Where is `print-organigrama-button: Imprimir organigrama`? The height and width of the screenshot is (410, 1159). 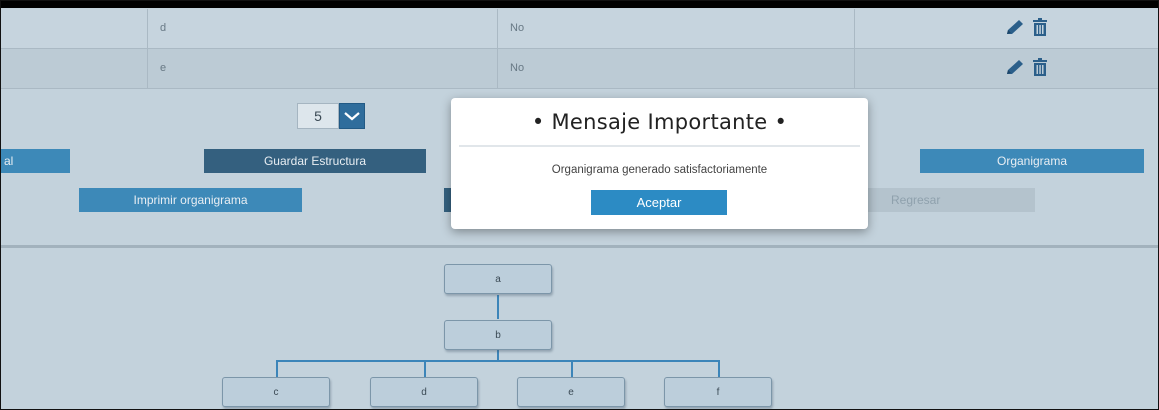 print-organigrama-button: Imprimir organigrama is located at coordinates (190, 200).